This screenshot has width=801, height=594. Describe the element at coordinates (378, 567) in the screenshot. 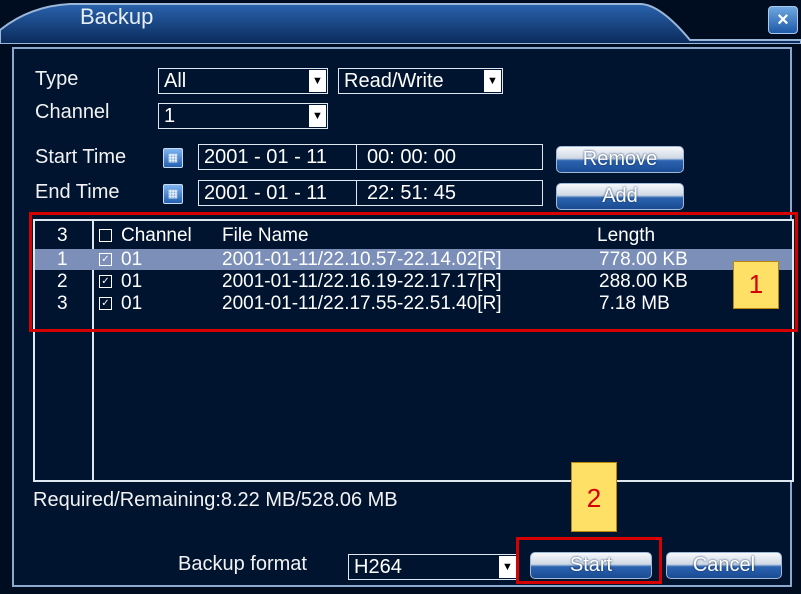

I see `backup-format-value: H264` at that location.